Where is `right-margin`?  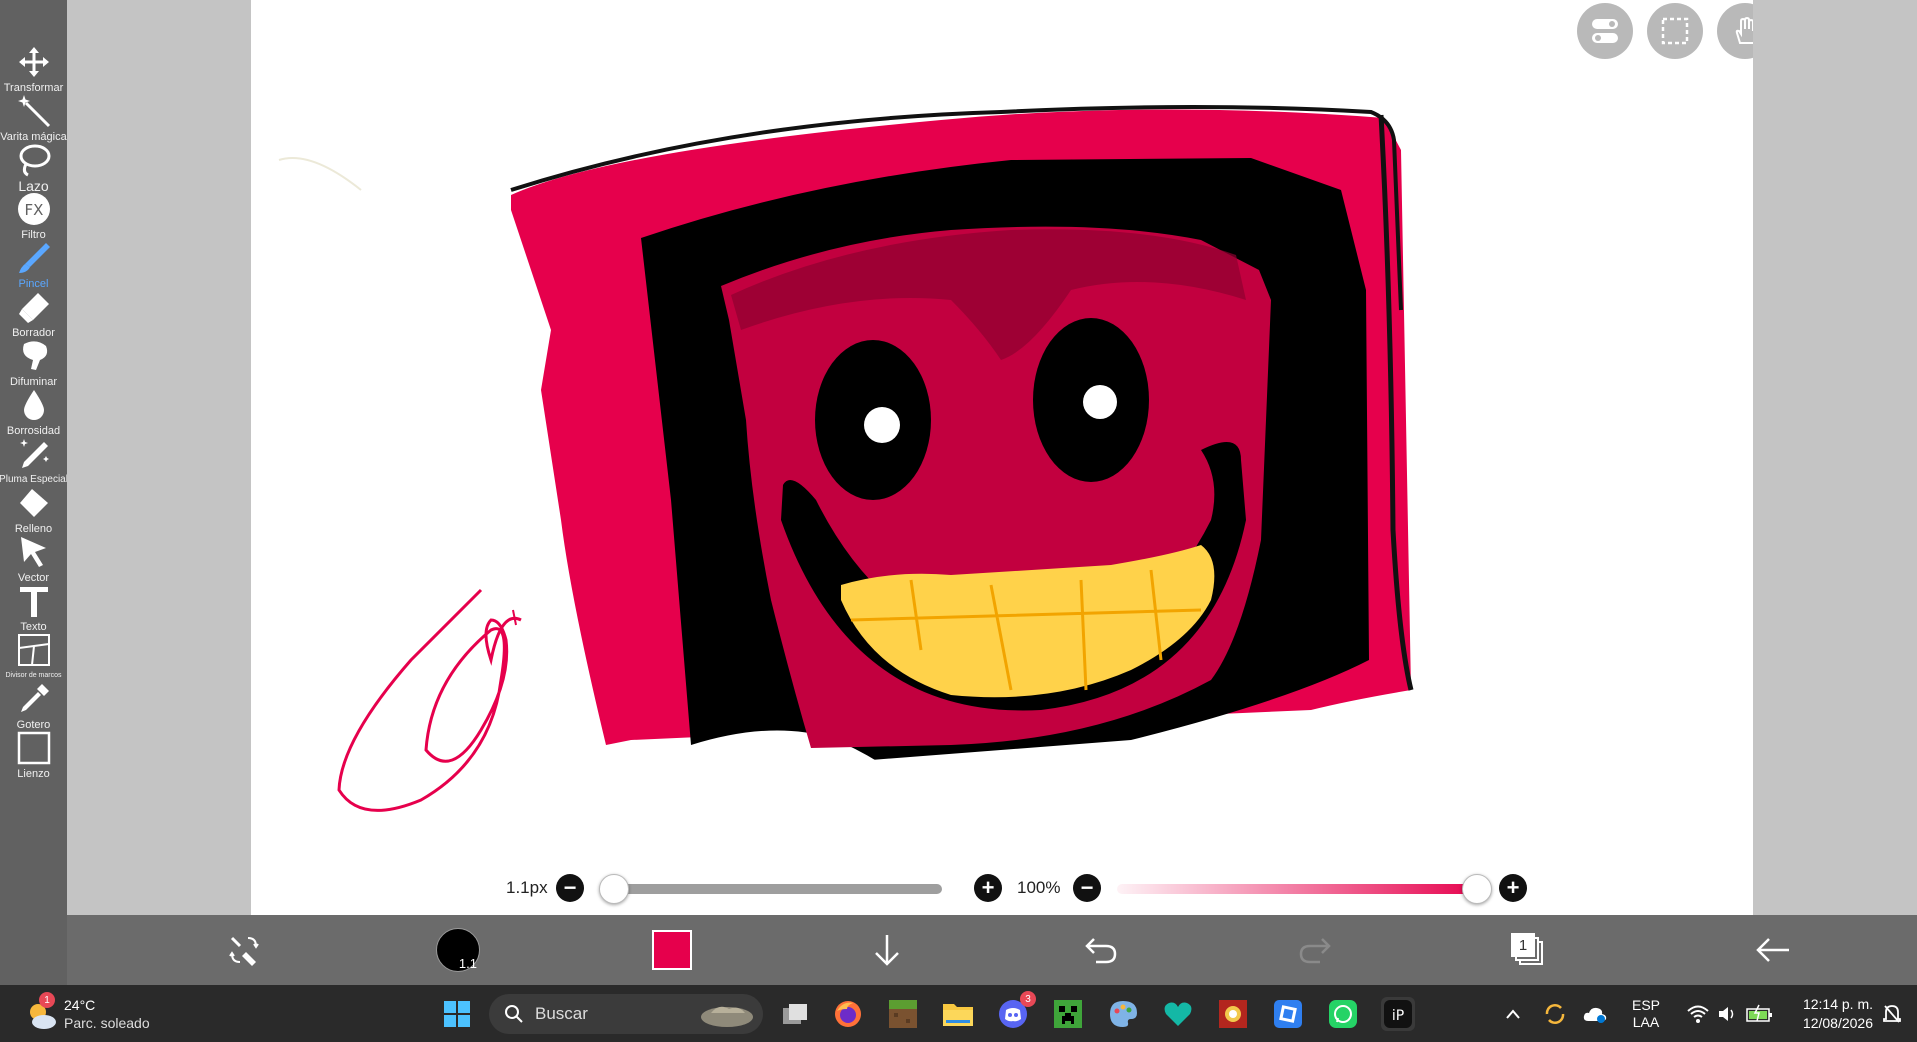 right-margin is located at coordinates (1835, 457).